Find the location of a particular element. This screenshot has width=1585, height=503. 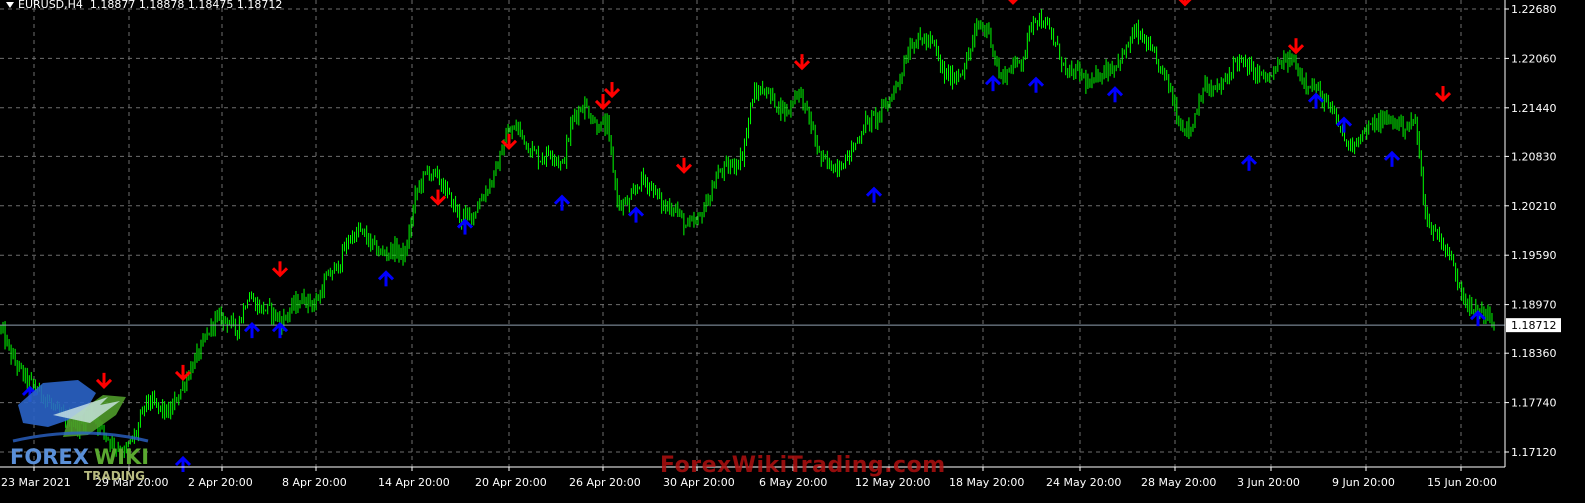

logo-word-forex: FOREX is located at coordinates (49, 457).